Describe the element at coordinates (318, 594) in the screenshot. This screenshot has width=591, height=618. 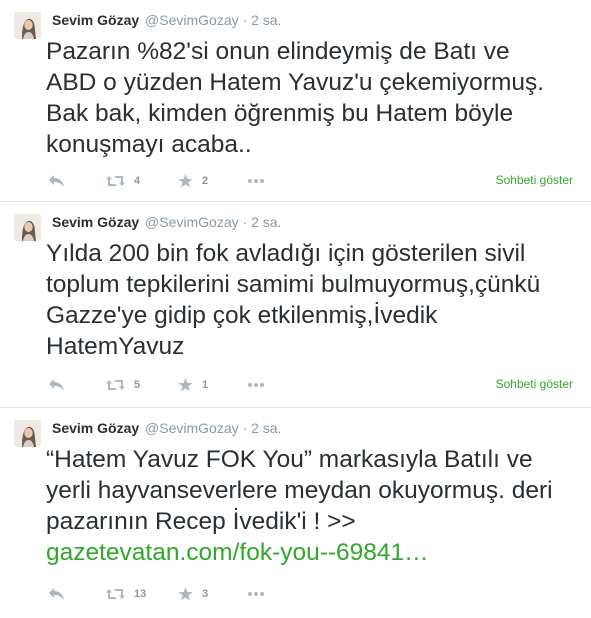
I see `tweet-actions: 13 3` at that location.